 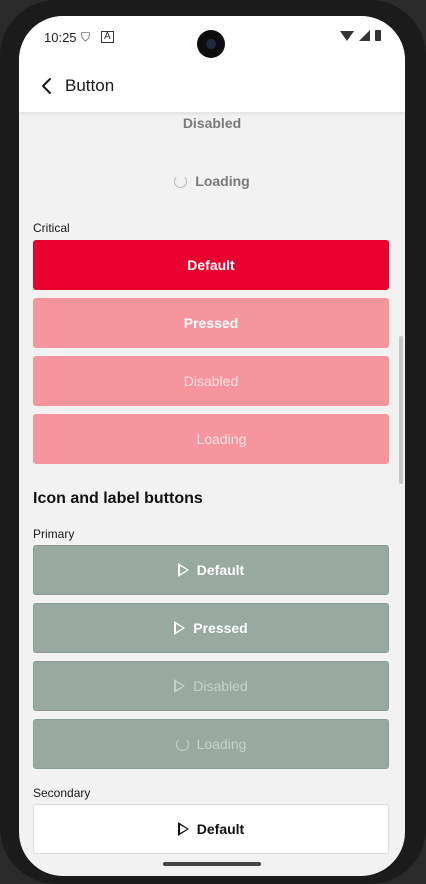 What do you see at coordinates (62, 793) in the screenshot?
I see `secondary-section-label: Secondary` at bounding box center [62, 793].